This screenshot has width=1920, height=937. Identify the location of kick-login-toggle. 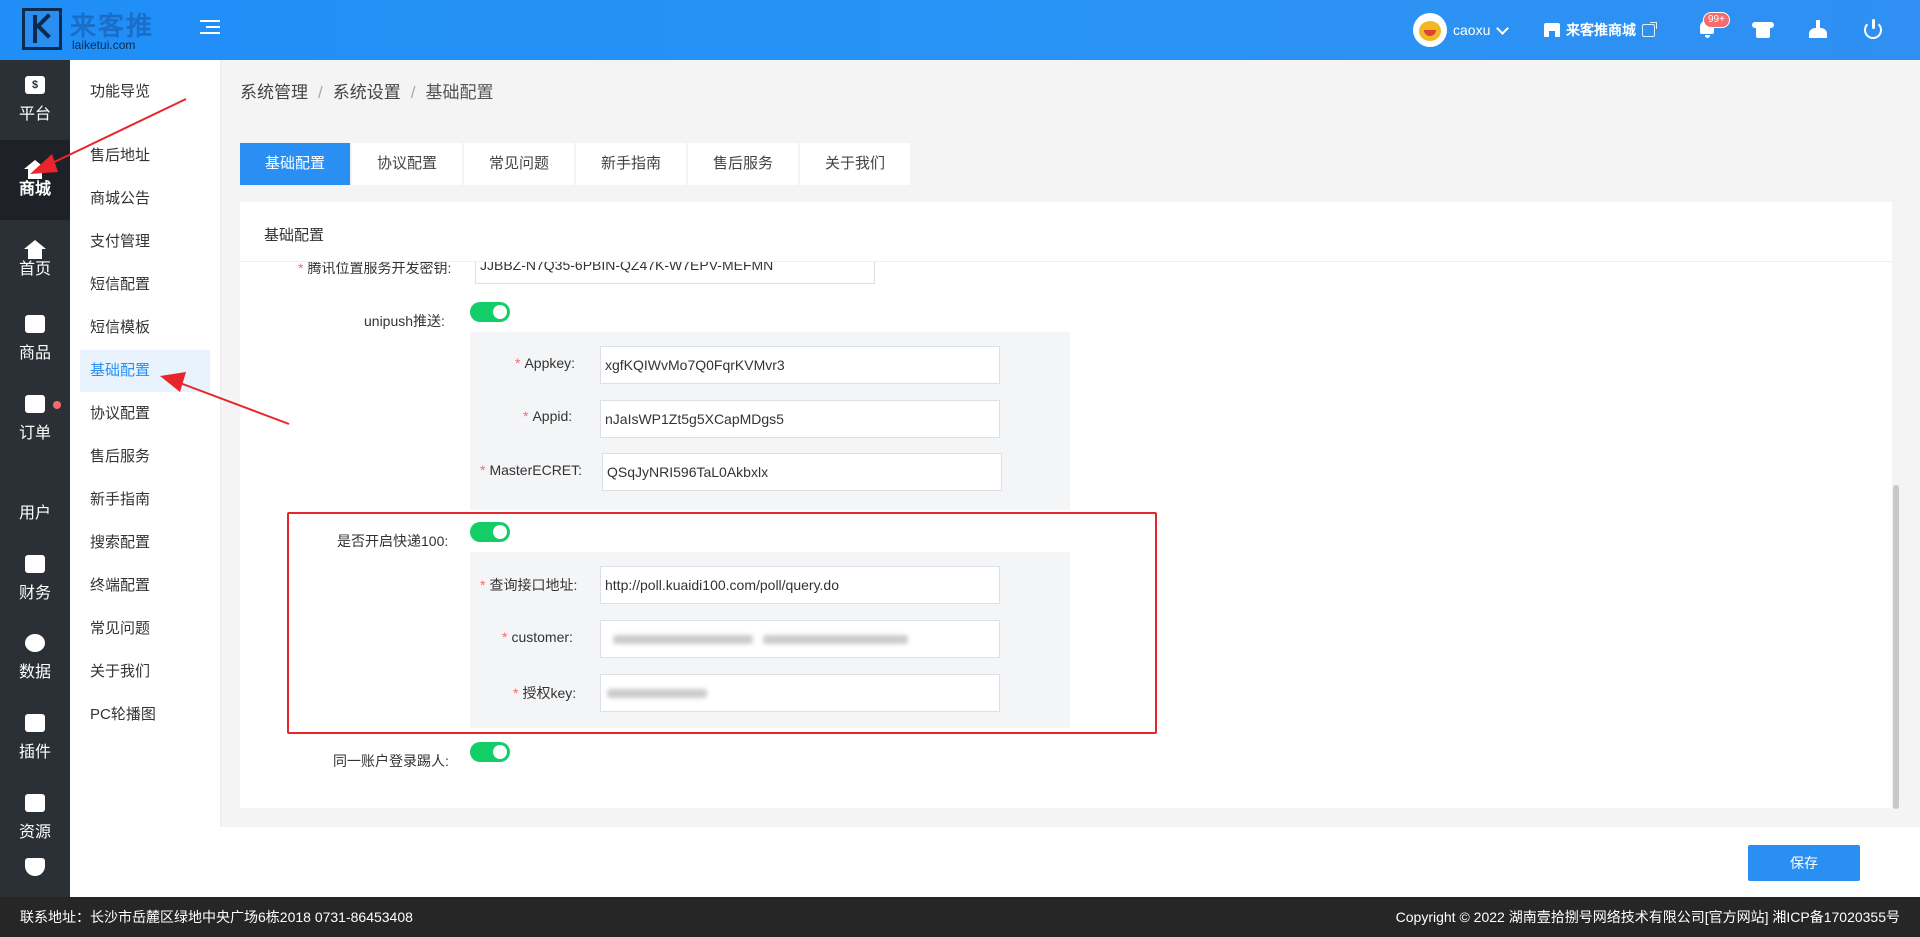
(490, 752).